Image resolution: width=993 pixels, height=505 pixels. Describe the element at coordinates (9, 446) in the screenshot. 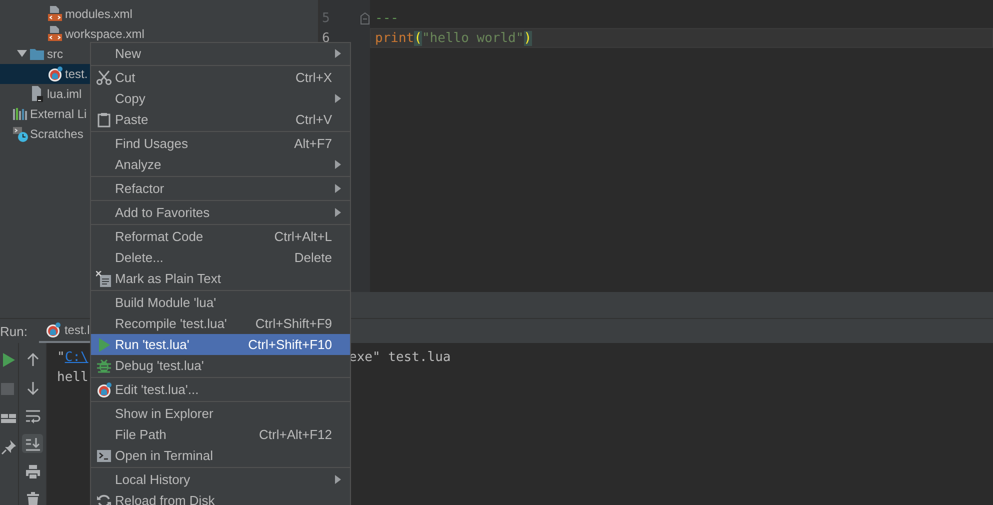

I see `pin-icon` at that location.